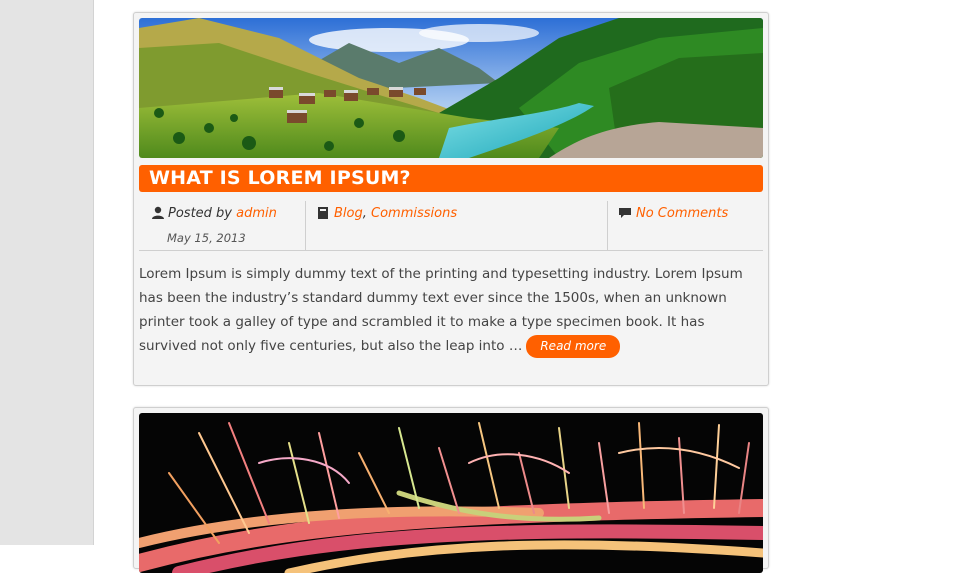 This screenshot has width=974, height=573. Describe the element at coordinates (206, 238) in the screenshot. I see `post-date: May 15, 2013` at that location.